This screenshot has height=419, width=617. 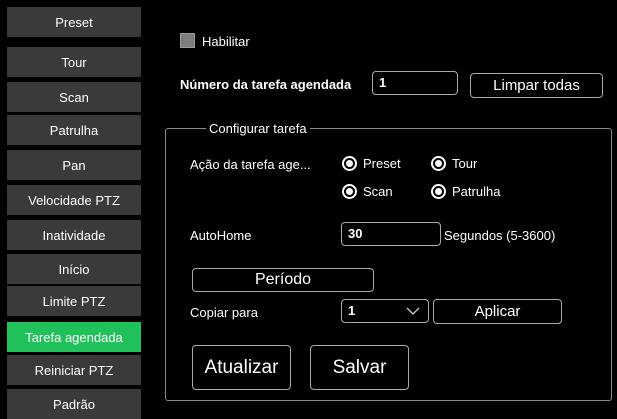 What do you see at coordinates (74, 235) in the screenshot?
I see `sidebar-item-inatividade: Inatividade` at bounding box center [74, 235].